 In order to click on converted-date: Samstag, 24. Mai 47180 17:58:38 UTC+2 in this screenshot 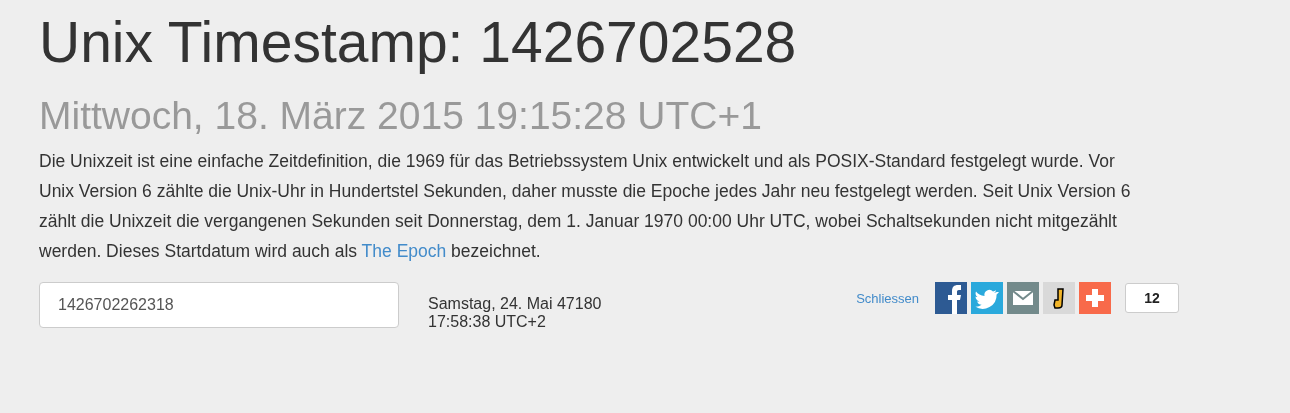, I will do `click(515, 313)`.